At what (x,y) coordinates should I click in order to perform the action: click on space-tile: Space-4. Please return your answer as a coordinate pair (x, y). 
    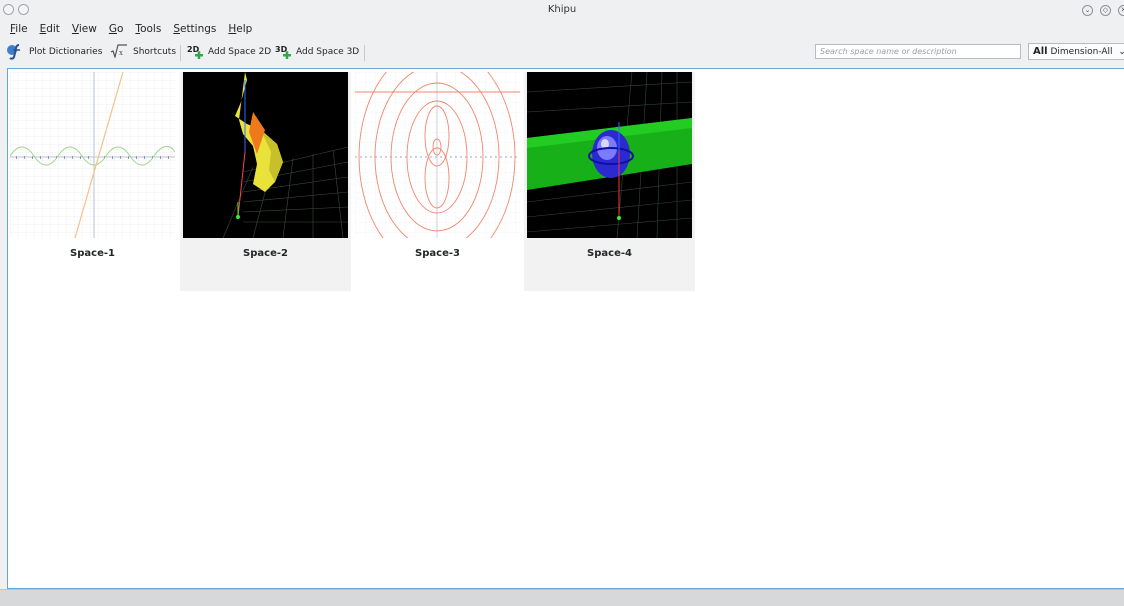
    Looking at the image, I should click on (609, 181).